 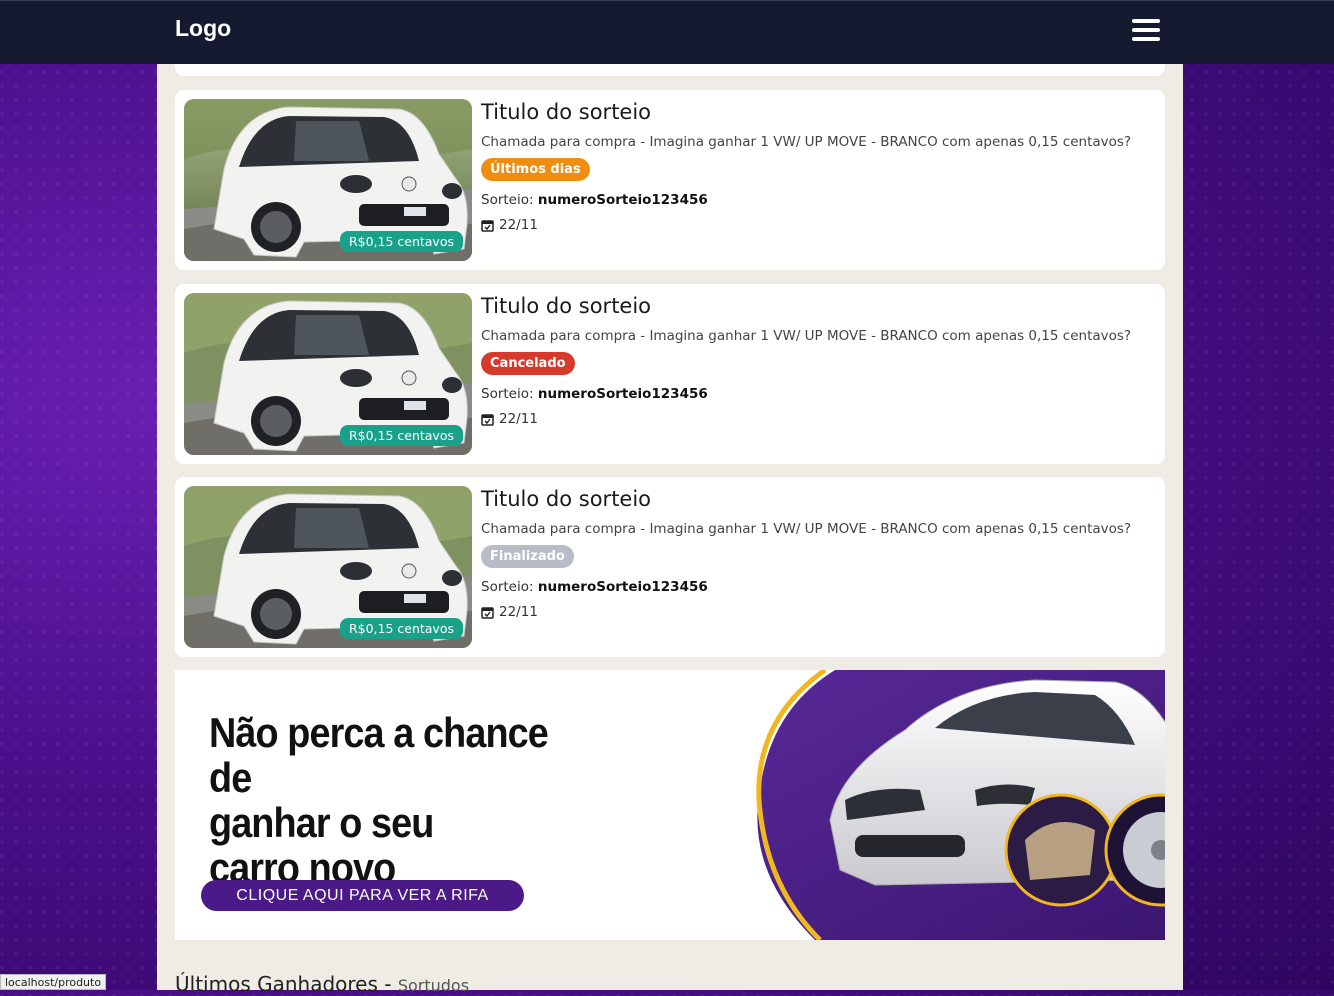 What do you see at coordinates (1146, 21) in the screenshot?
I see `hamburger-icon` at bounding box center [1146, 21].